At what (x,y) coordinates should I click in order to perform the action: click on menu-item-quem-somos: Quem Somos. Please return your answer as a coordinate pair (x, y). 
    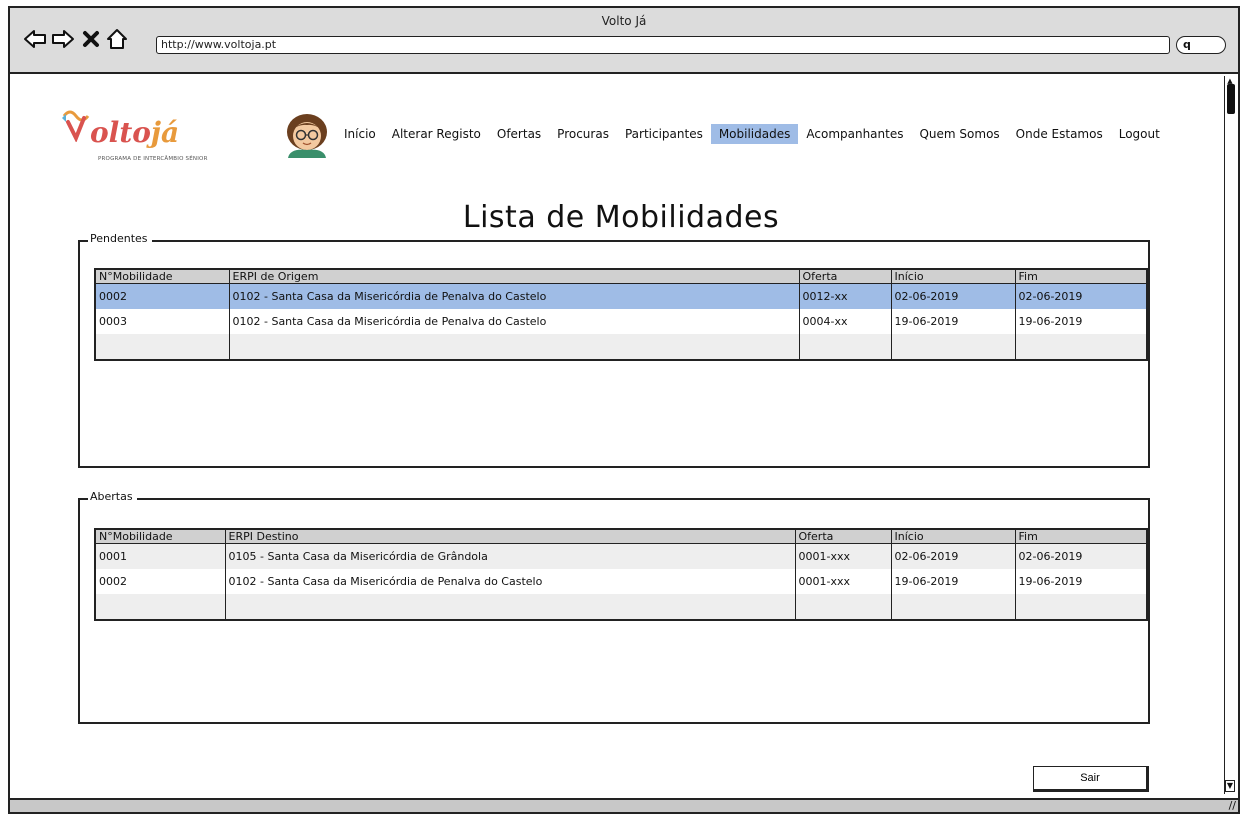
    Looking at the image, I should click on (959, 134).